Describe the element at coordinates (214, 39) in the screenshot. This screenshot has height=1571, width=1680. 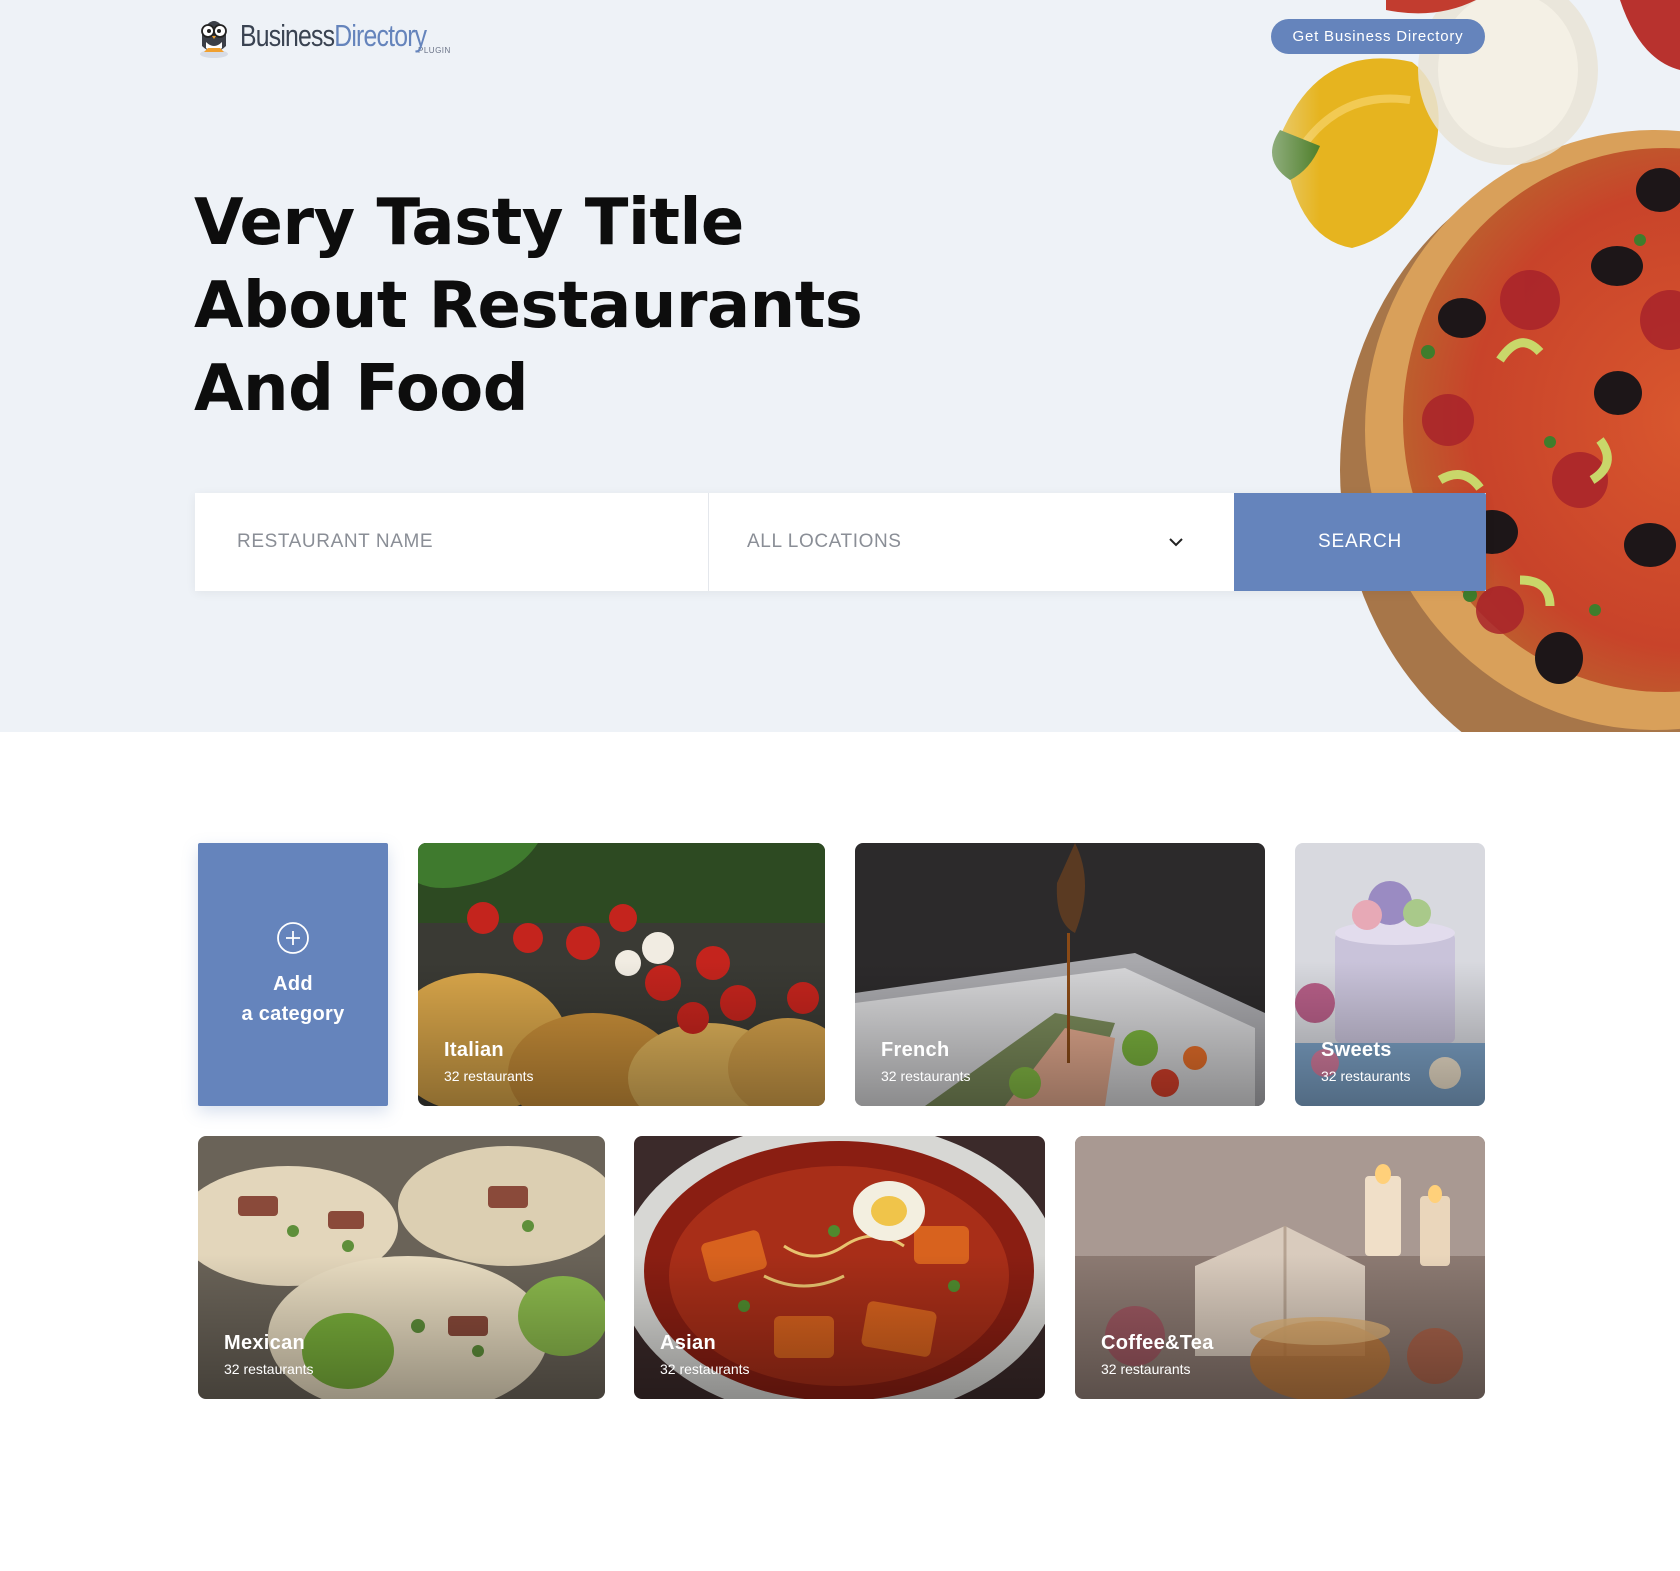
I see `mascot-owl-icon` at that location.